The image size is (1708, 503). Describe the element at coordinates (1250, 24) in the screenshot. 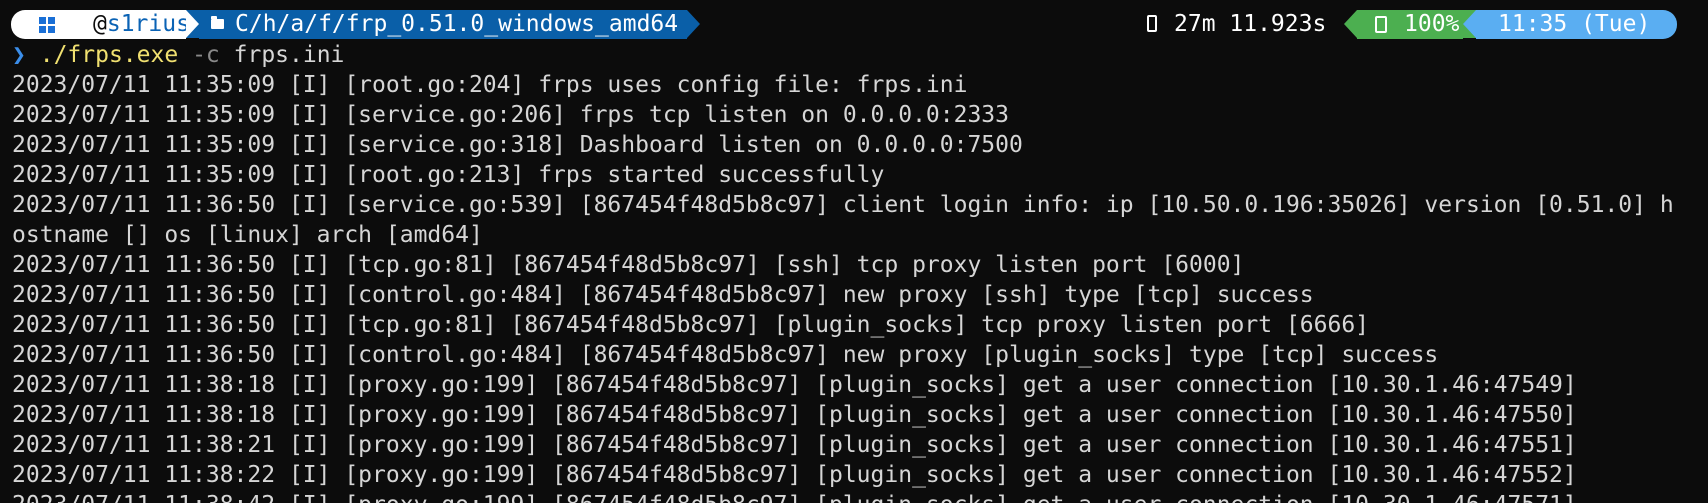

I see `elapsed-time: 27m 11.923s` at that location.